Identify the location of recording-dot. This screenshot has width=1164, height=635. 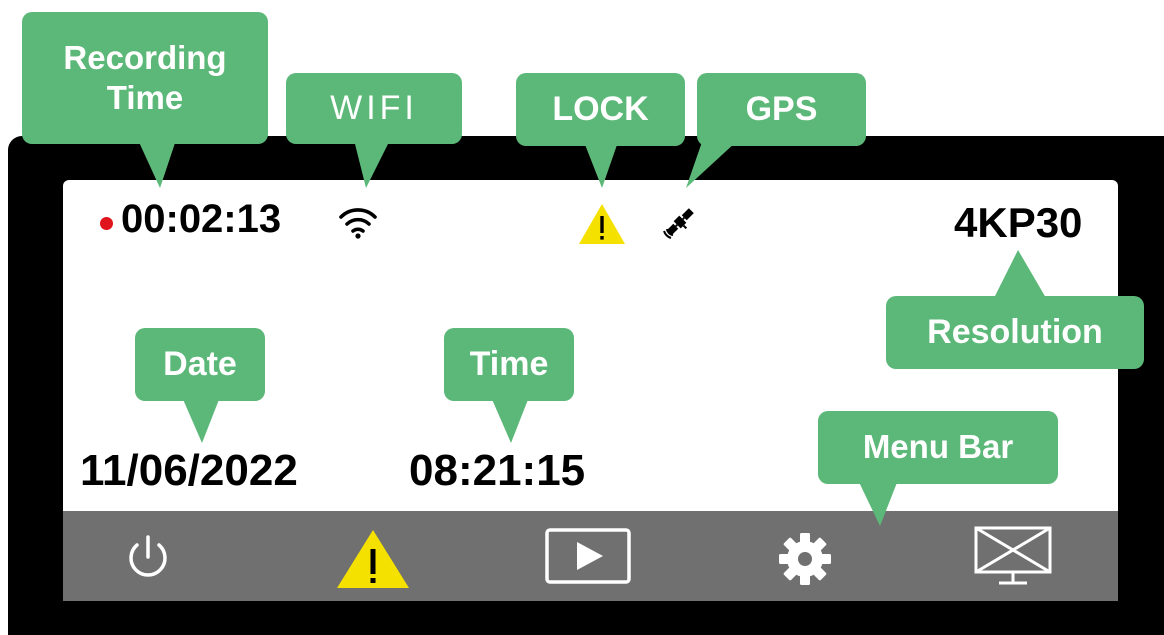
(106, 223).